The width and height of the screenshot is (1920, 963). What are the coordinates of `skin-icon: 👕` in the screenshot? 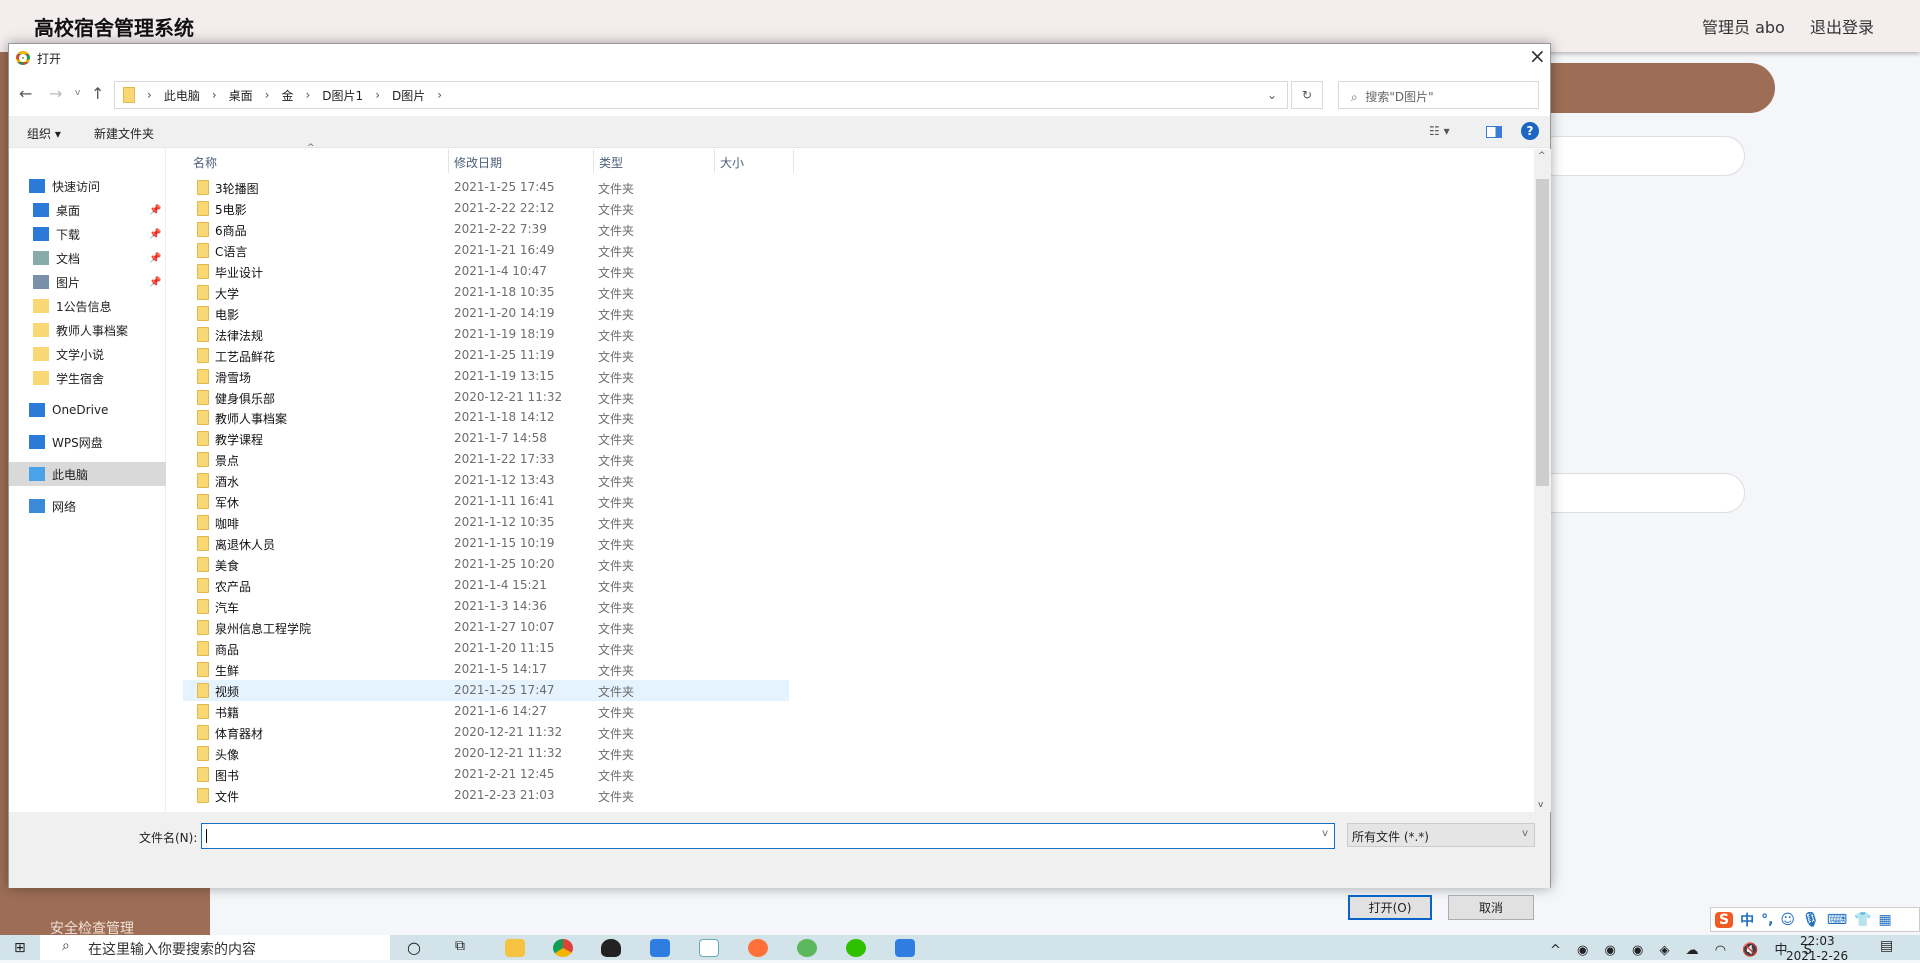 It's located at (1862, 920).